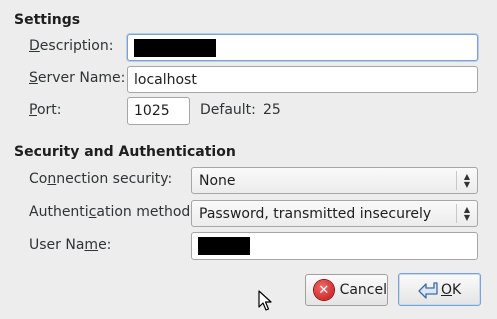 The image size is (497, 319). What do you see at coordinates (45, 110) in the screenshot?
I see `port-label: Port:` at bounding box center [45, 110].